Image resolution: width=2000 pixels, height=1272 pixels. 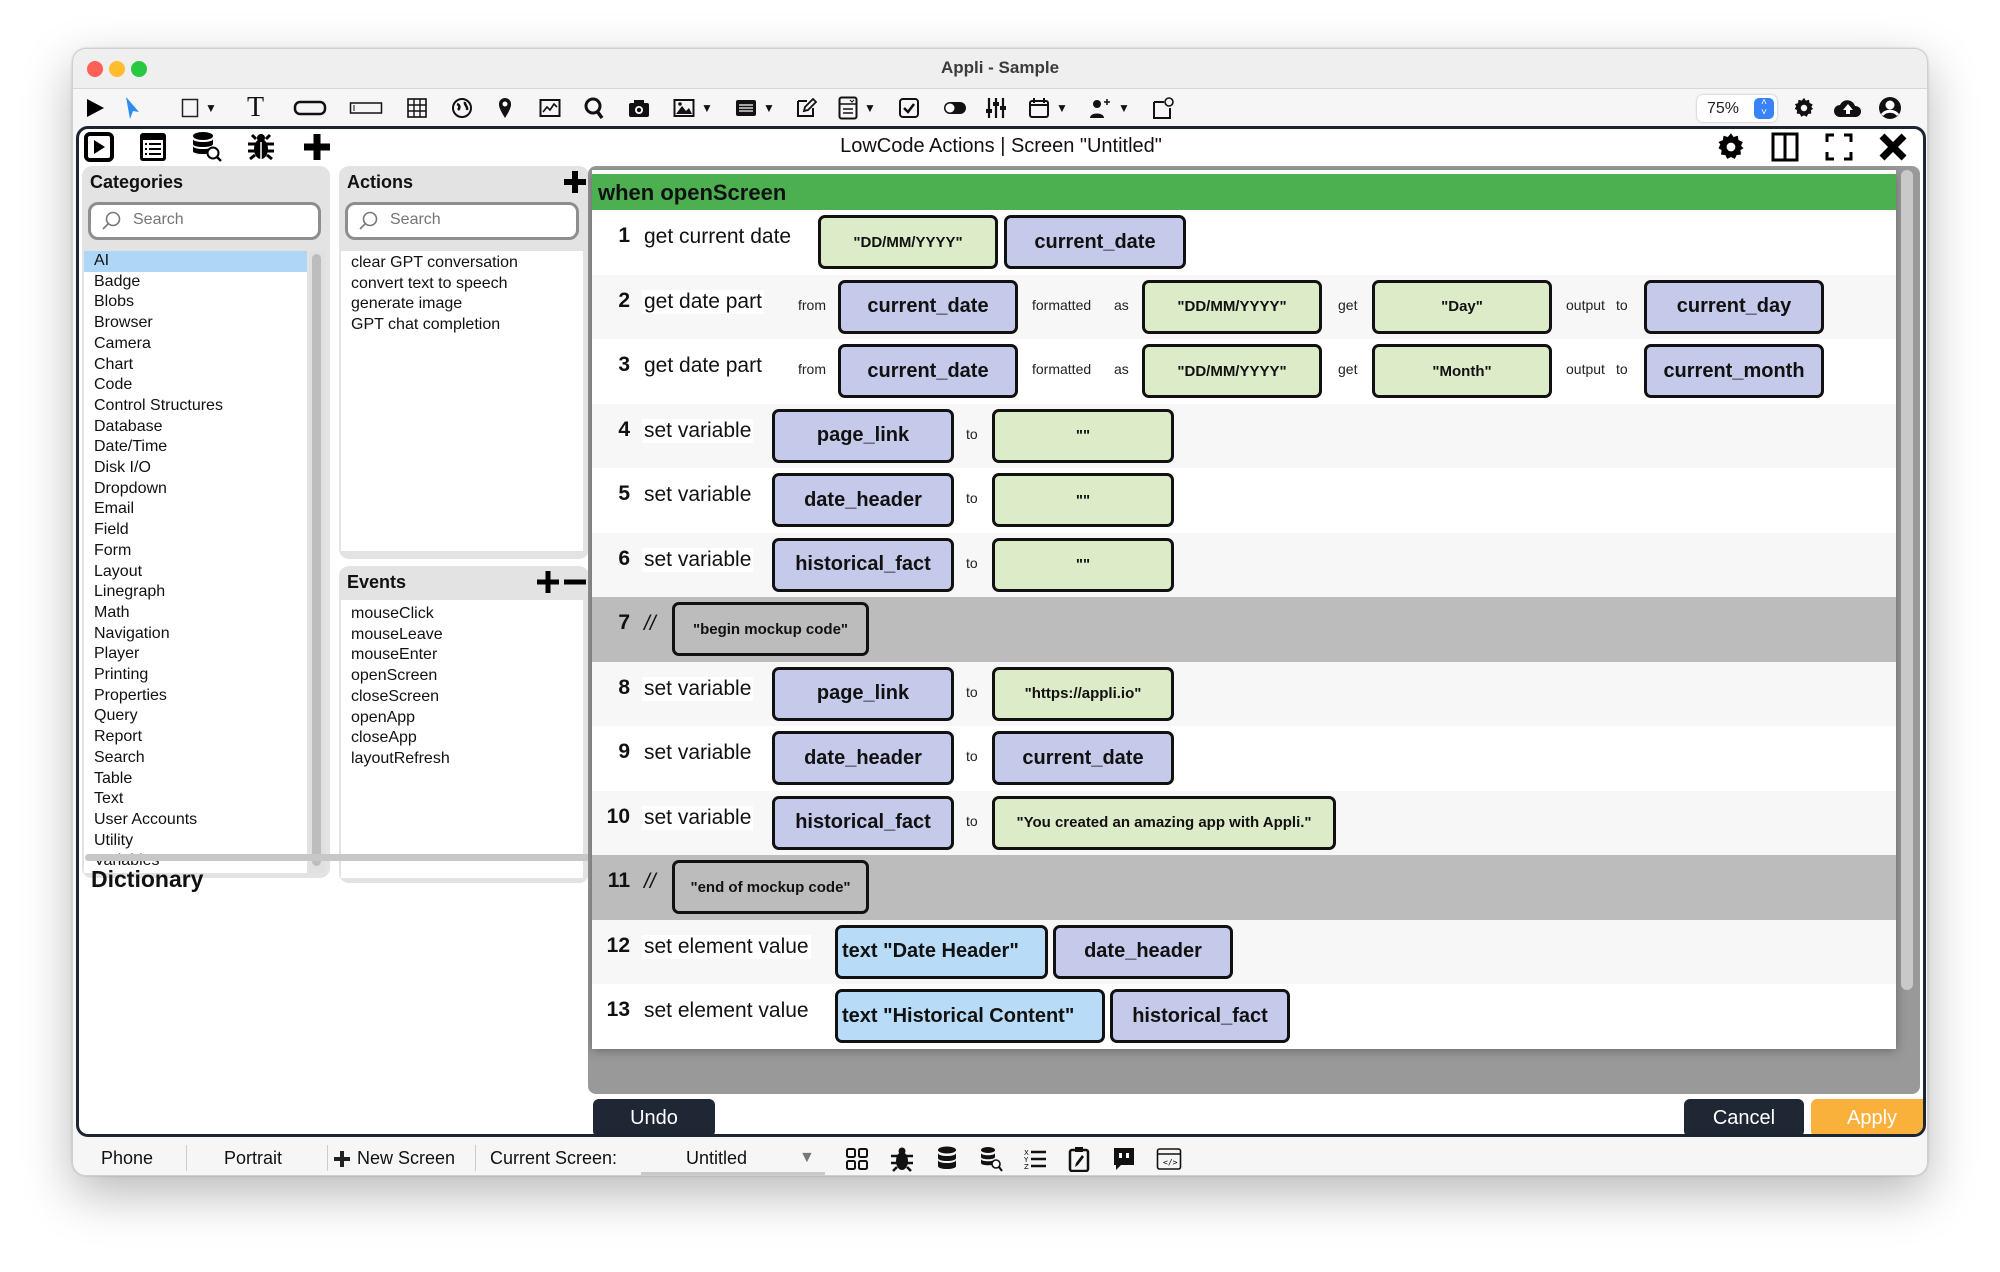 What do you see at coordinates (195, 820) in the screenshot?
I see `category-item: User Accounts` at bounding box center [195, 820].